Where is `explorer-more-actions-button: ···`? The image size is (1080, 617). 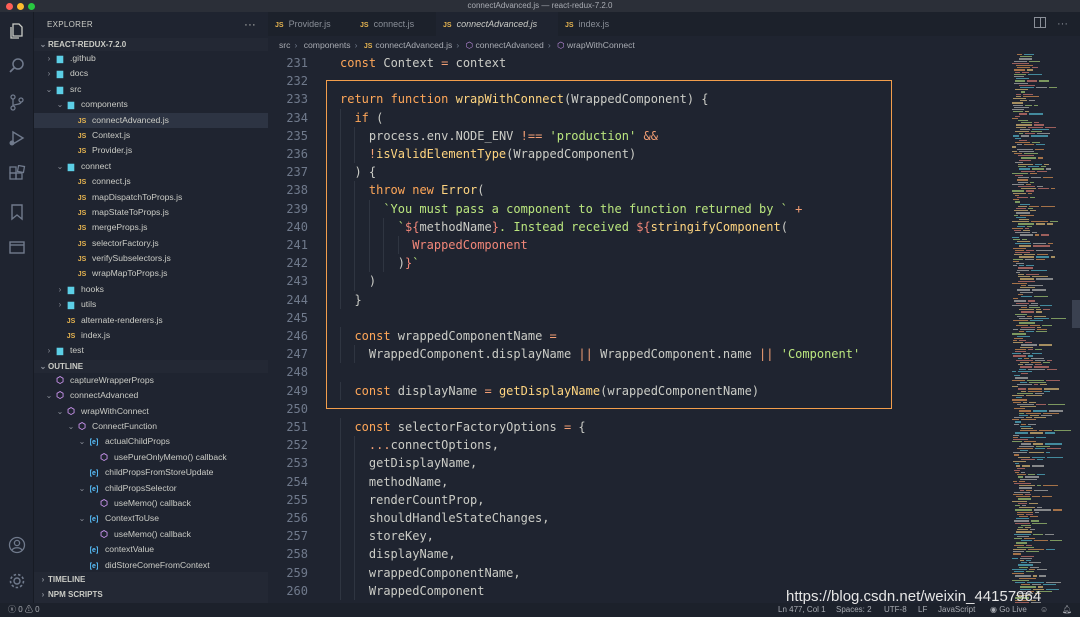 explorer-more-actions-button: ··· is located at coordinates (250, 25).